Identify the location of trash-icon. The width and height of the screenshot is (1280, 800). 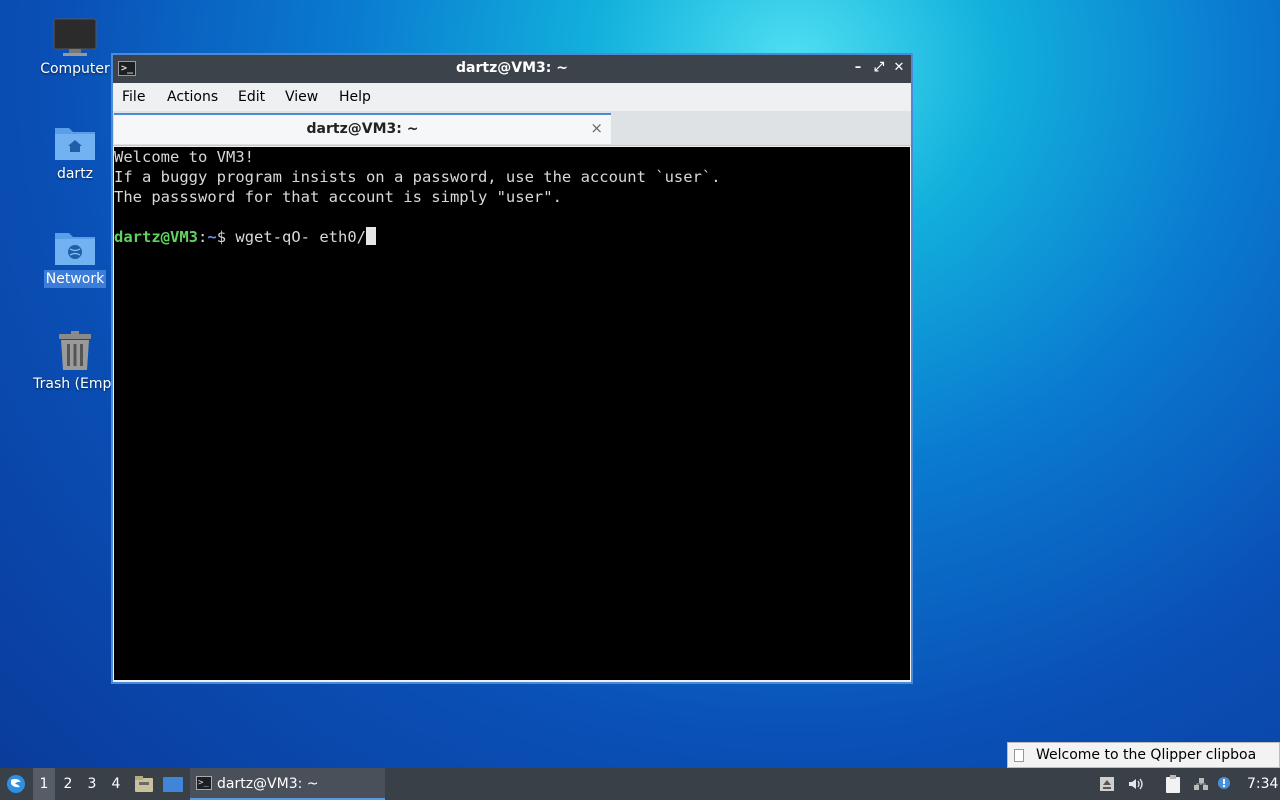
(75, 350).